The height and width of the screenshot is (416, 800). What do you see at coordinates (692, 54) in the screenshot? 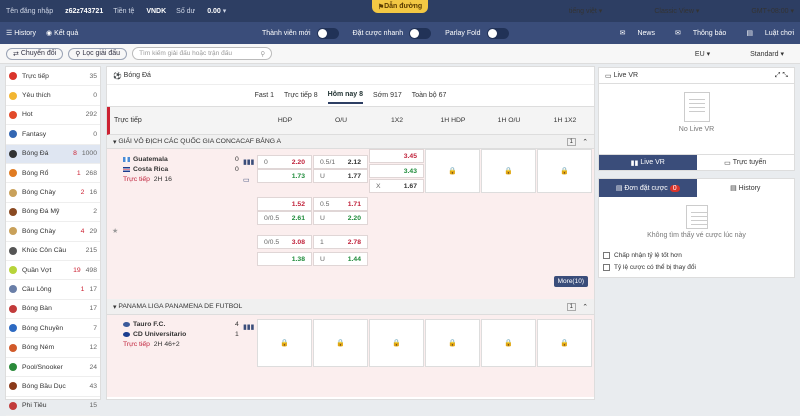
I see `odds-format-select: EU ▾` at bounding box center [692, 54].